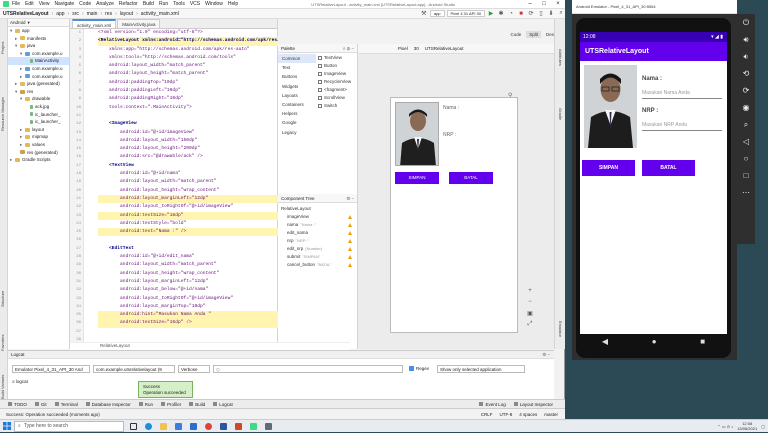  What do you see at coordinates (419, 369) in the screenshot?
I see `regex-checkbox: Regex` at bounding box center [419, 369].